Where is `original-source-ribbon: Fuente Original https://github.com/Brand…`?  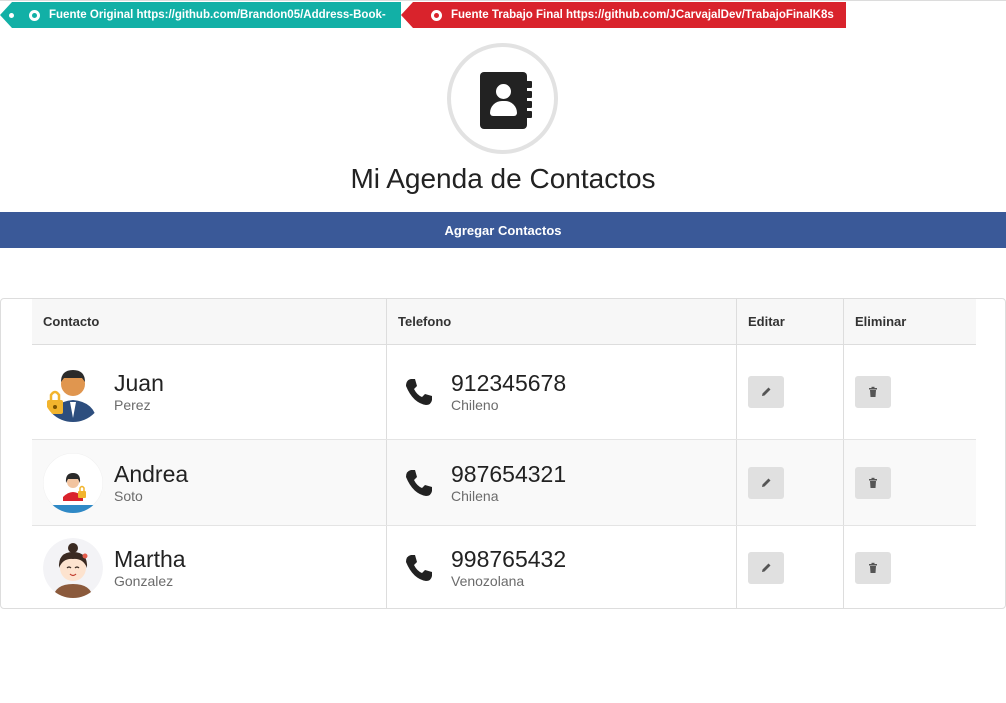 original-source-ribbon: Fuente Original https://github.com/Brand… is located at coordinates (200, 15).